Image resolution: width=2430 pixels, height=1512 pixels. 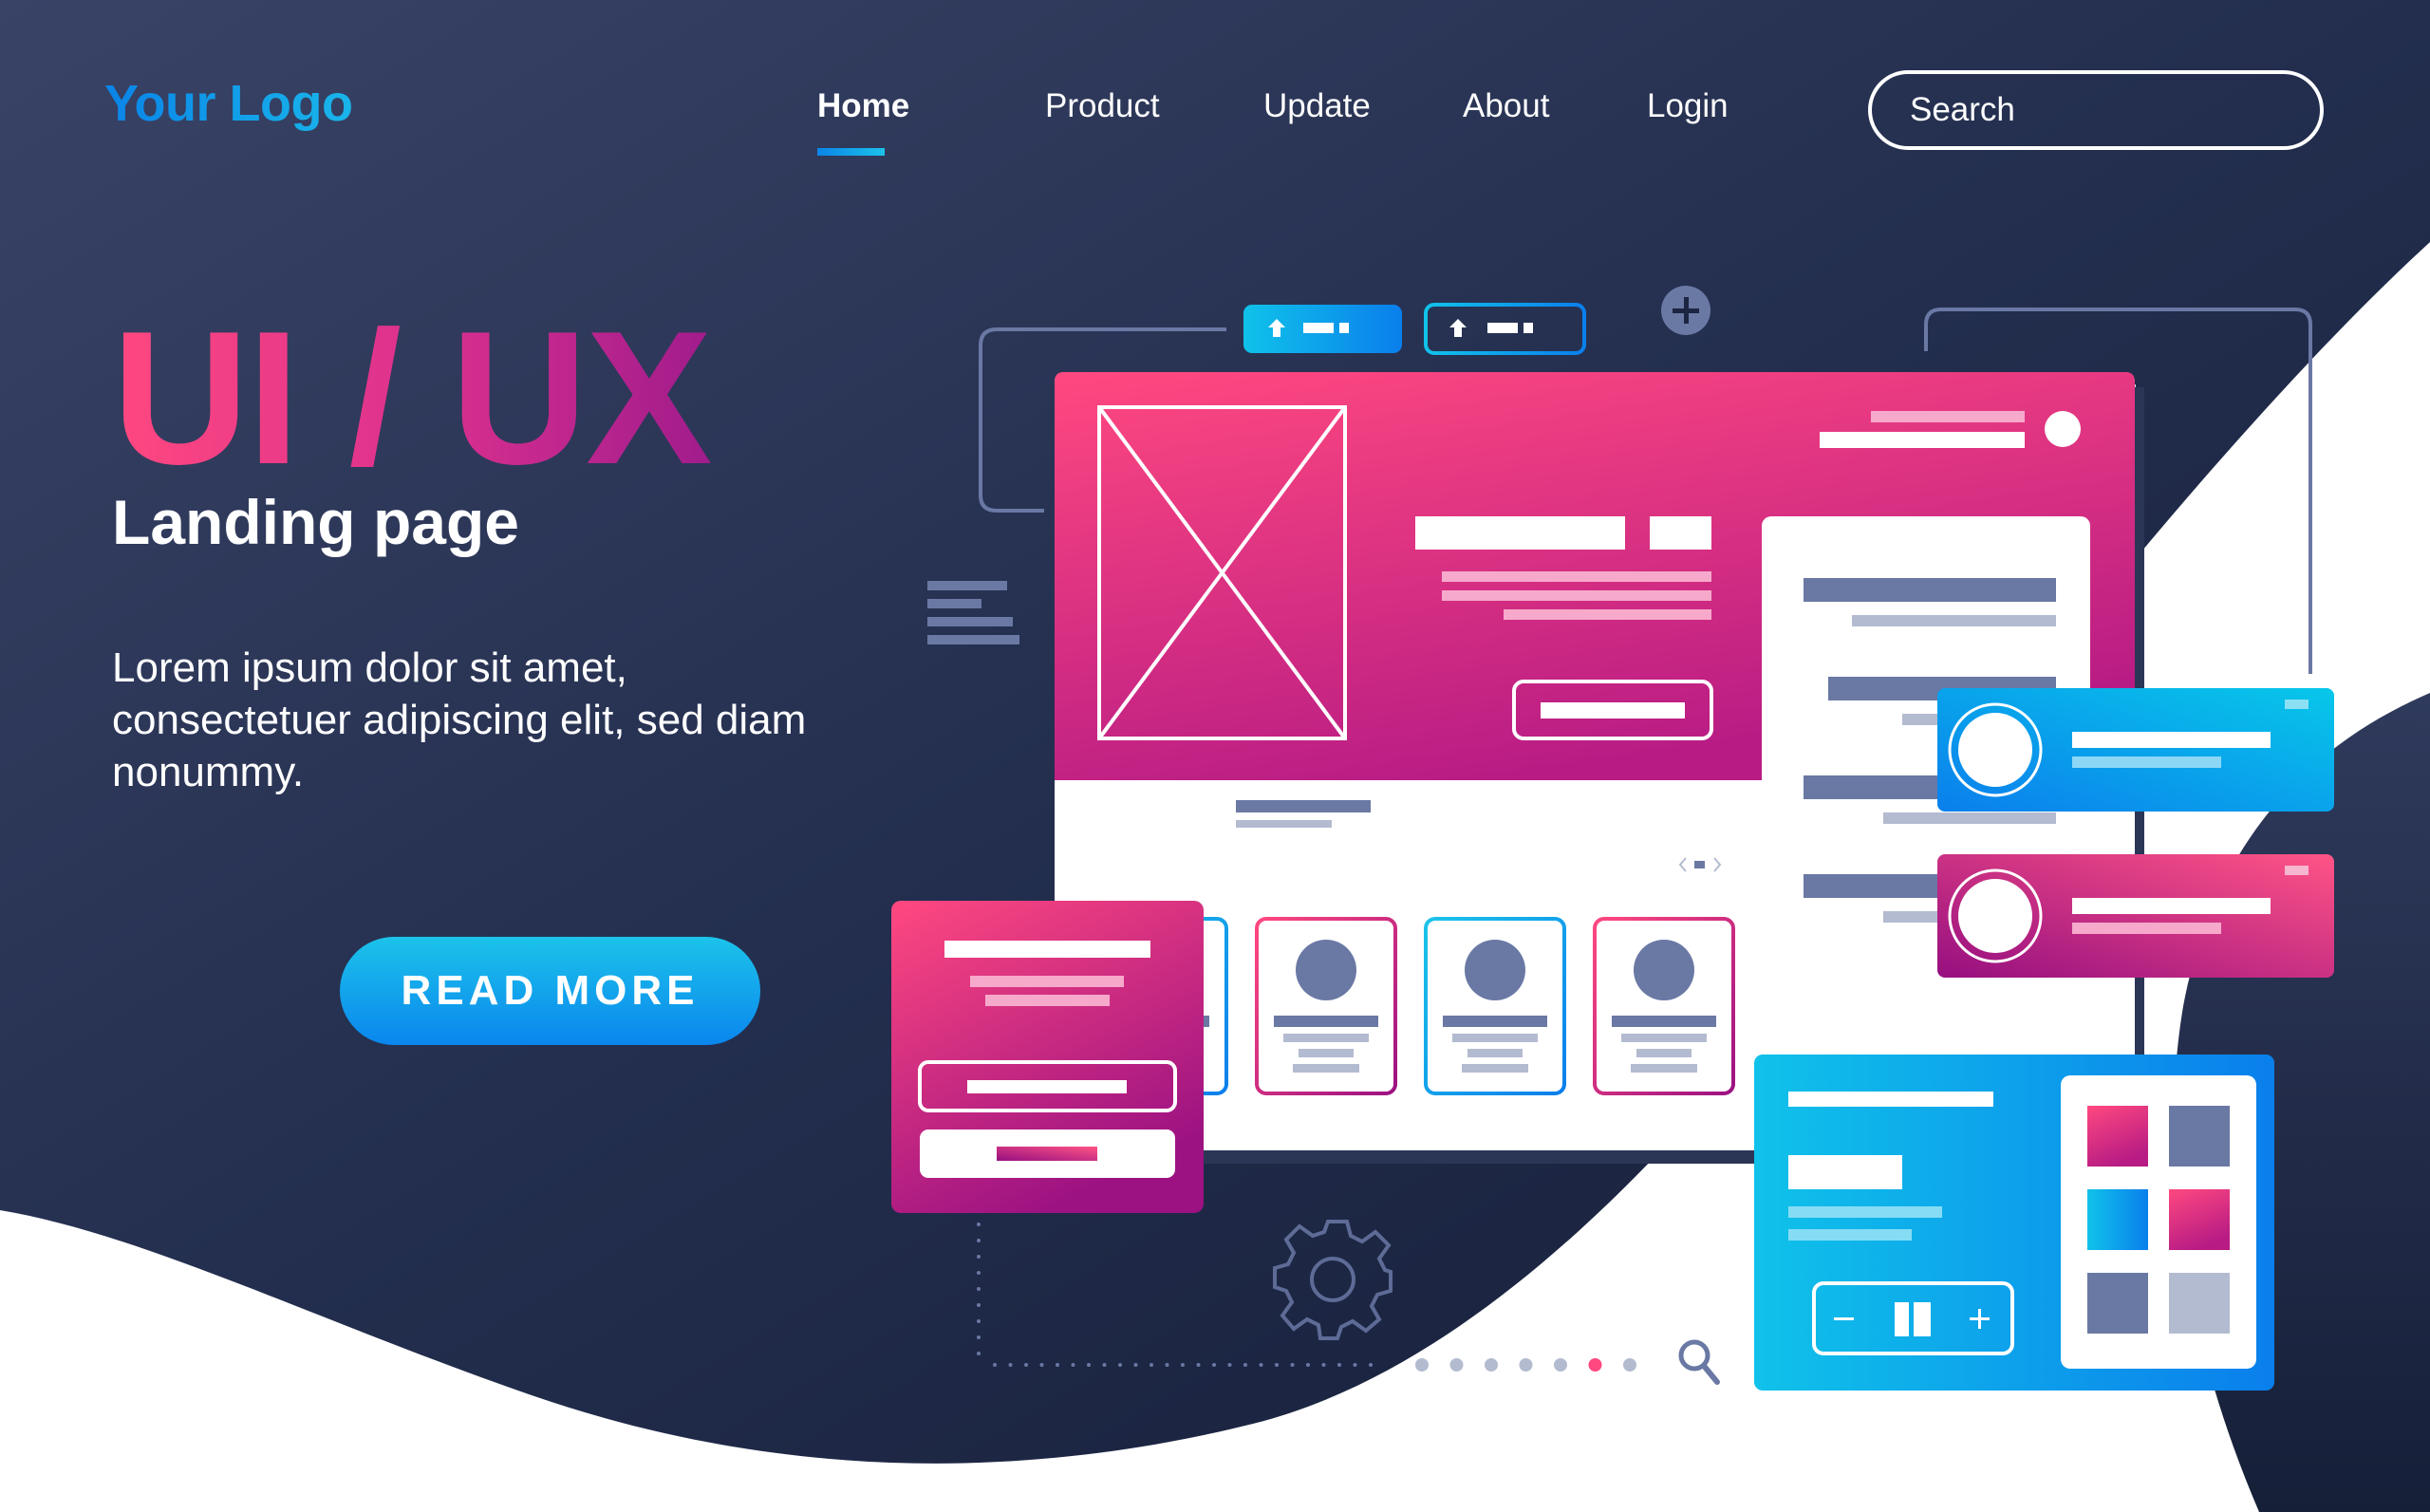 What do you see at coordinates (851, 152) in the screenshot?
I see `active-nav-indicator` at bounding box center [851, 152].